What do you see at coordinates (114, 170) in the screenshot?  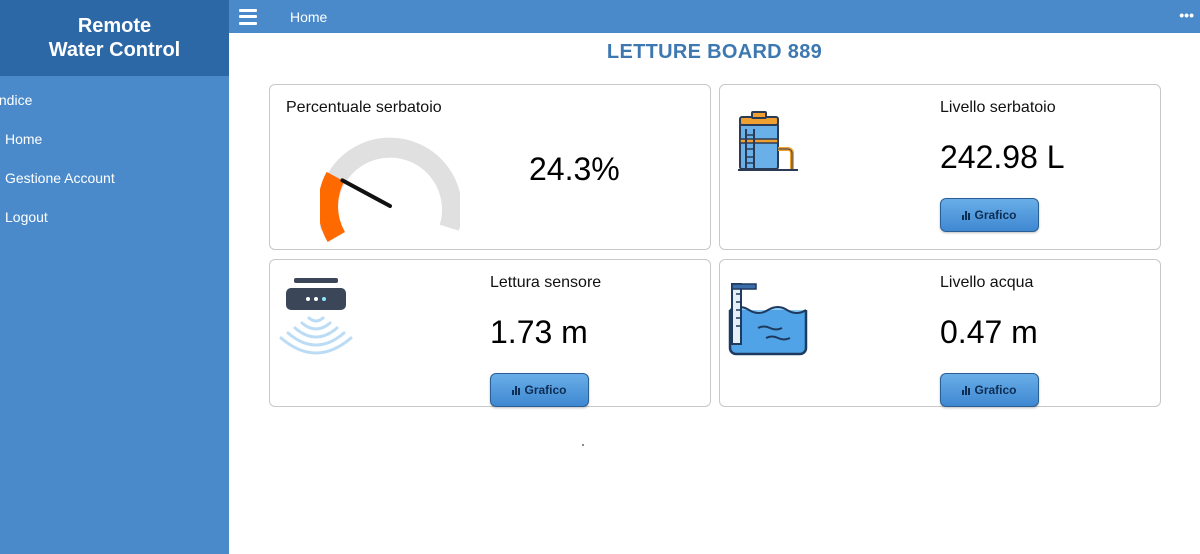 I see `sidebar-item-gestione-account: Gestione Account` at bounding box center [114, 170].